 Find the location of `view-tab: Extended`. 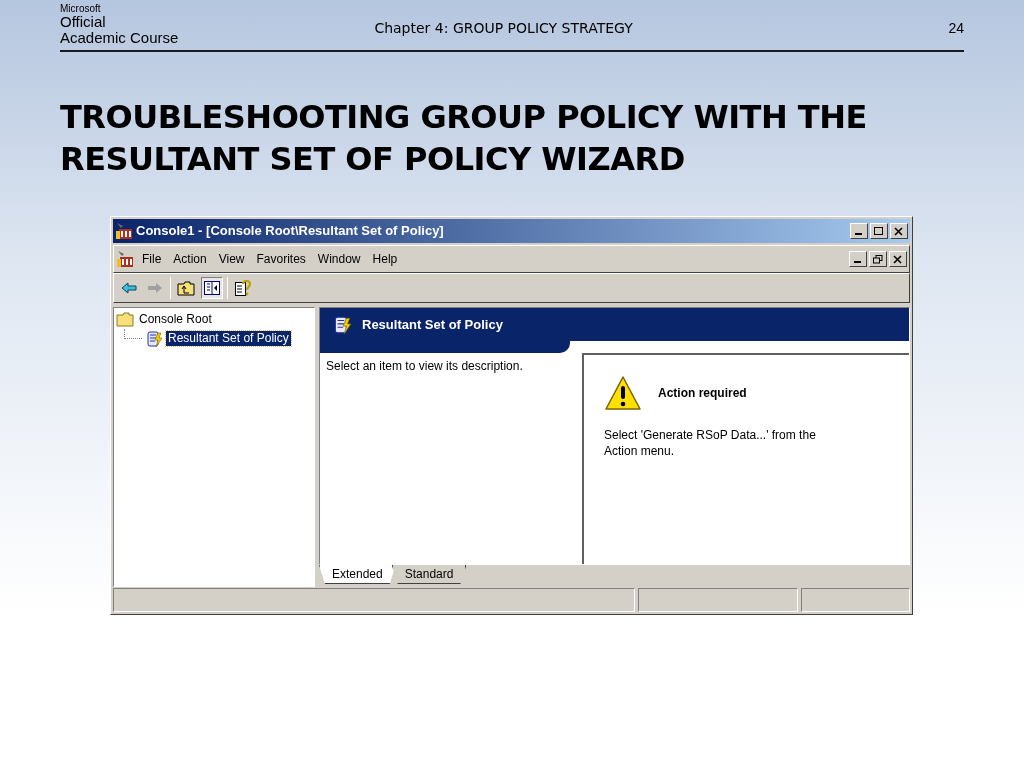

view-tab: Extended is located at coordinates (357, 574).